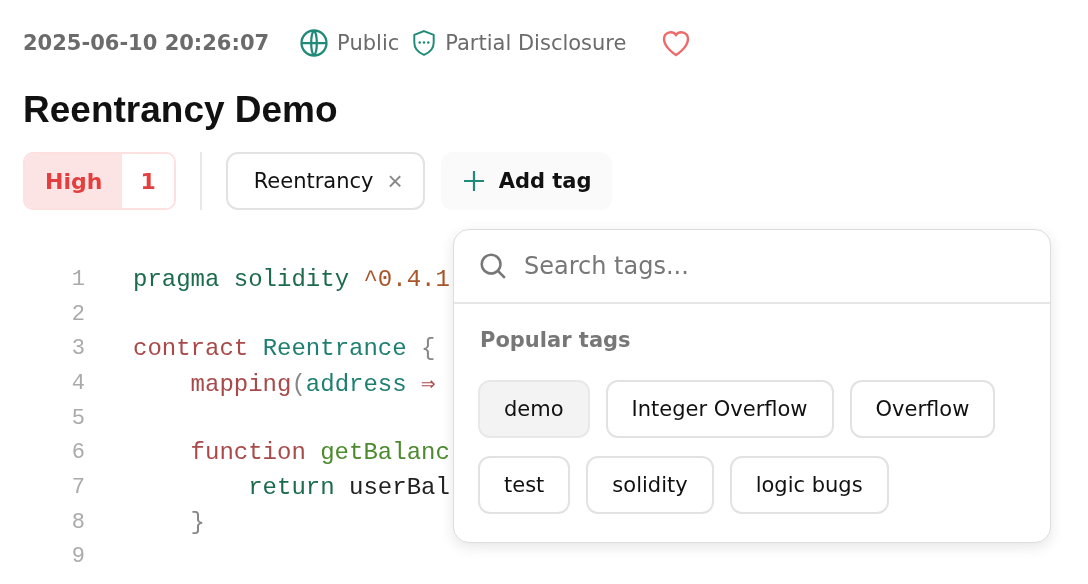 Image resolution: width=1088 pixels, height=584 pixels. What do you see at coordinates (320, 453) in the screenshot?
I see `code-line: function getBalanc` at bounding box center [320, 453].